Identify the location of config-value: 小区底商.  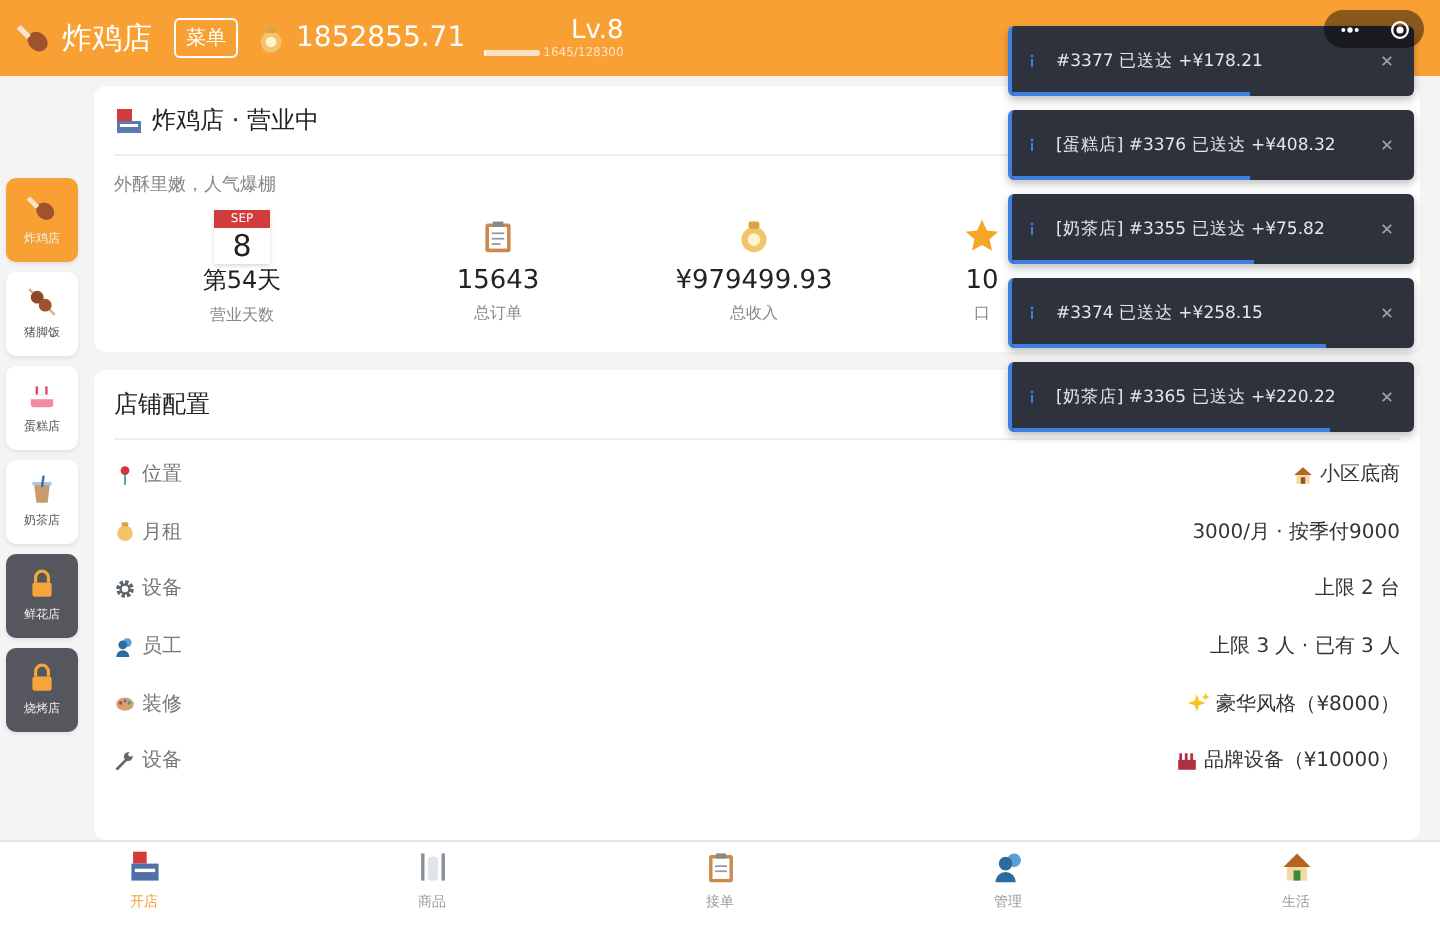
(1360, 475).